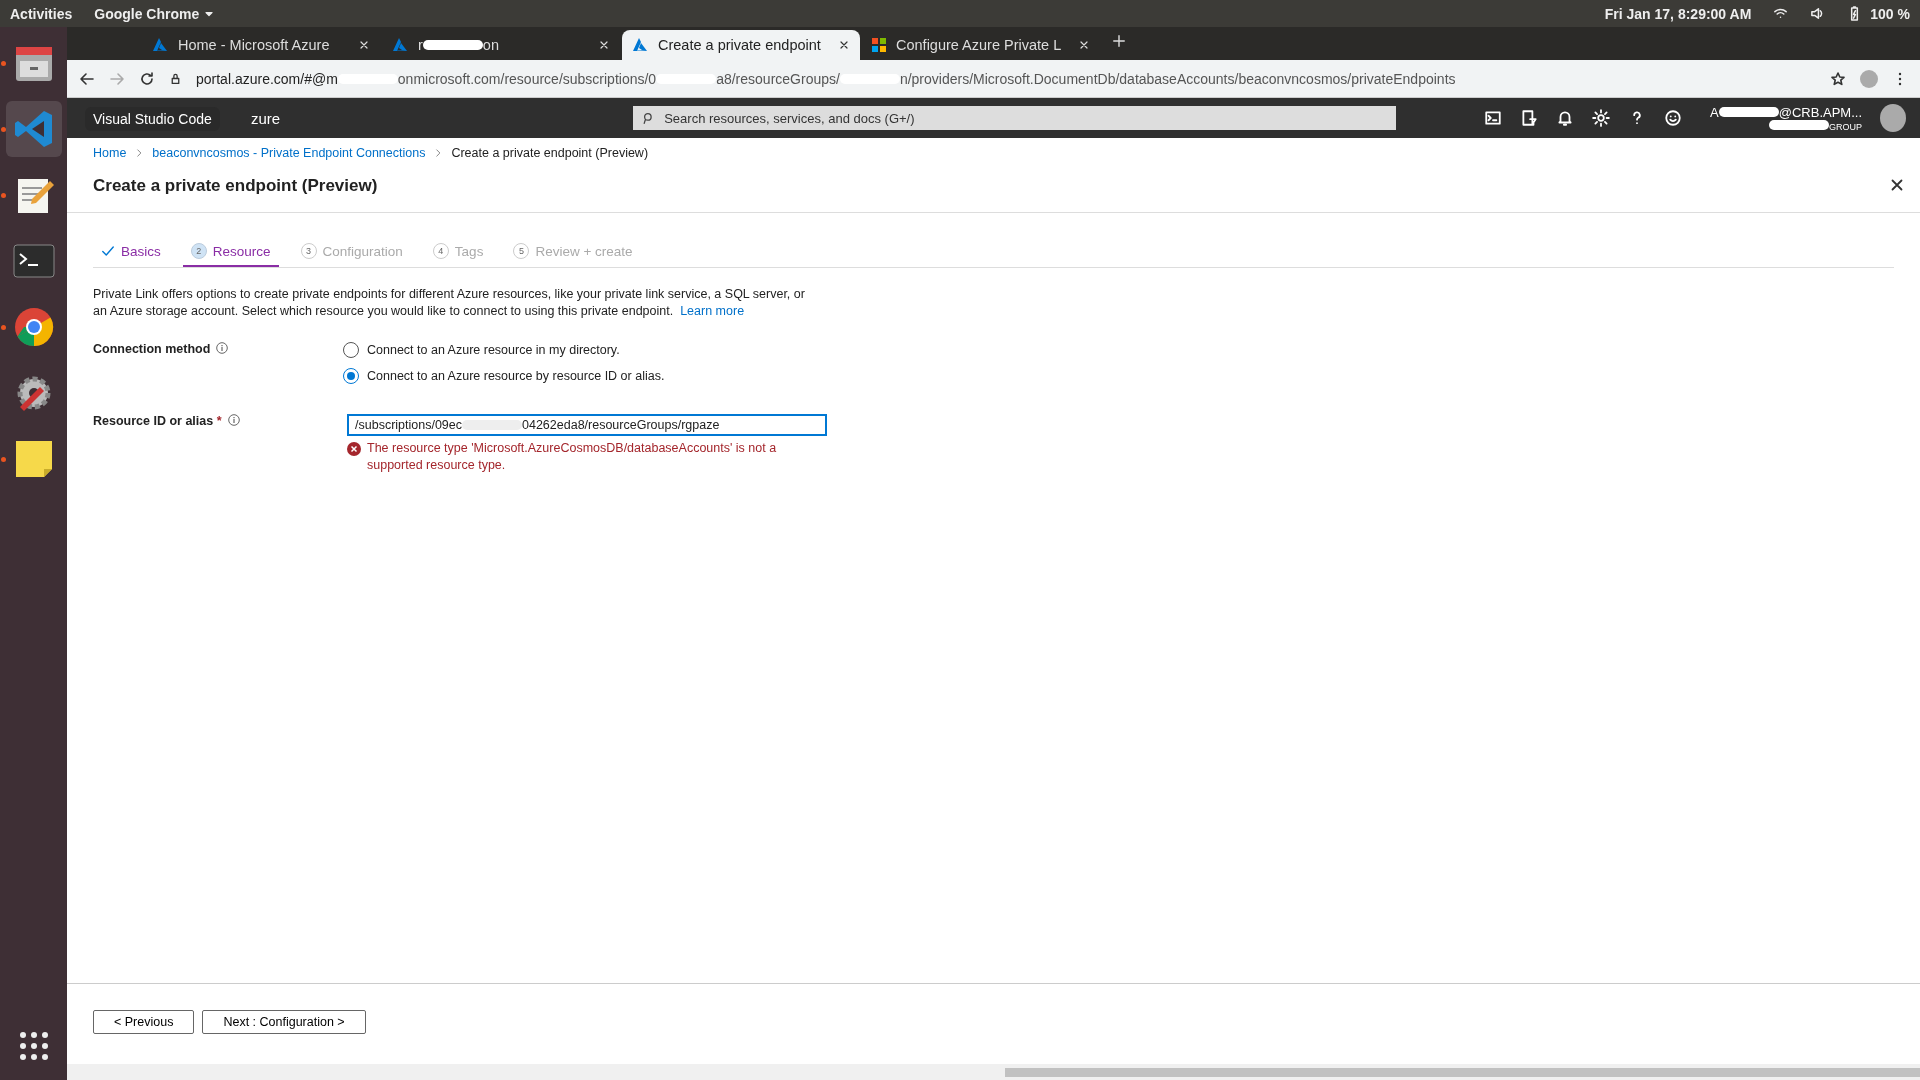 This screenshot has height=1080, width=1920. I want to click on breadcrumb-link: Home, so click(110, 153).